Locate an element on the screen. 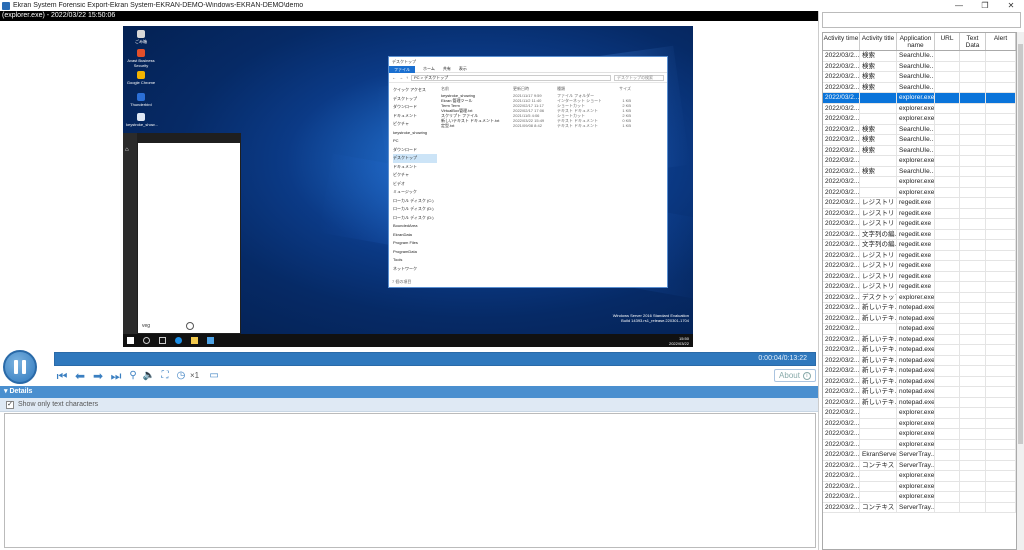 This screenshot has height=550, width=1024. activity-column-header: URL is located at coordinates (947, 41).